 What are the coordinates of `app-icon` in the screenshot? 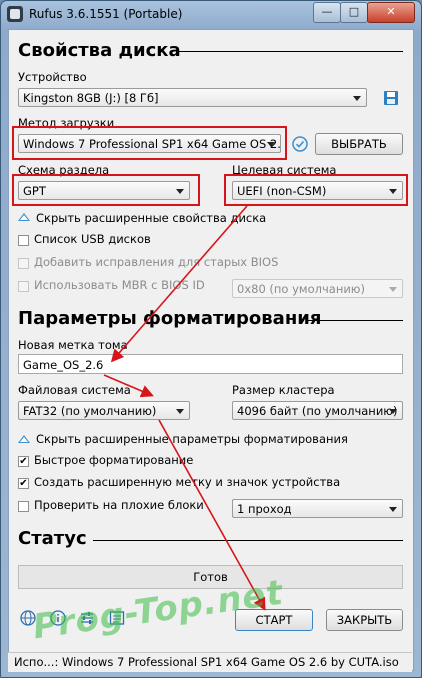 It's located at (15, 14).